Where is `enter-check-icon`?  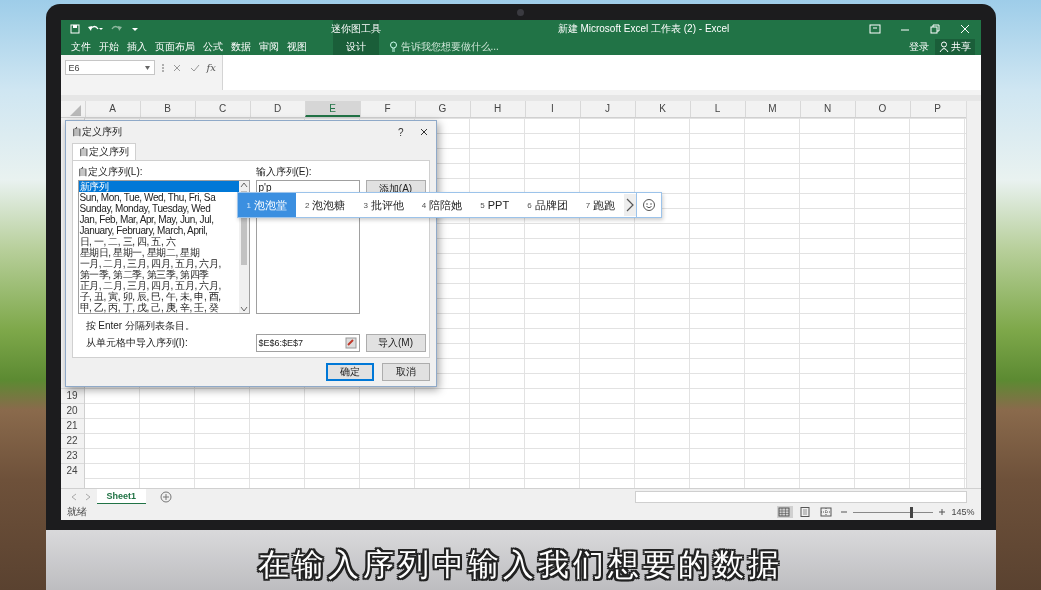
enter-check-icon is located at coordinates (194, 68).